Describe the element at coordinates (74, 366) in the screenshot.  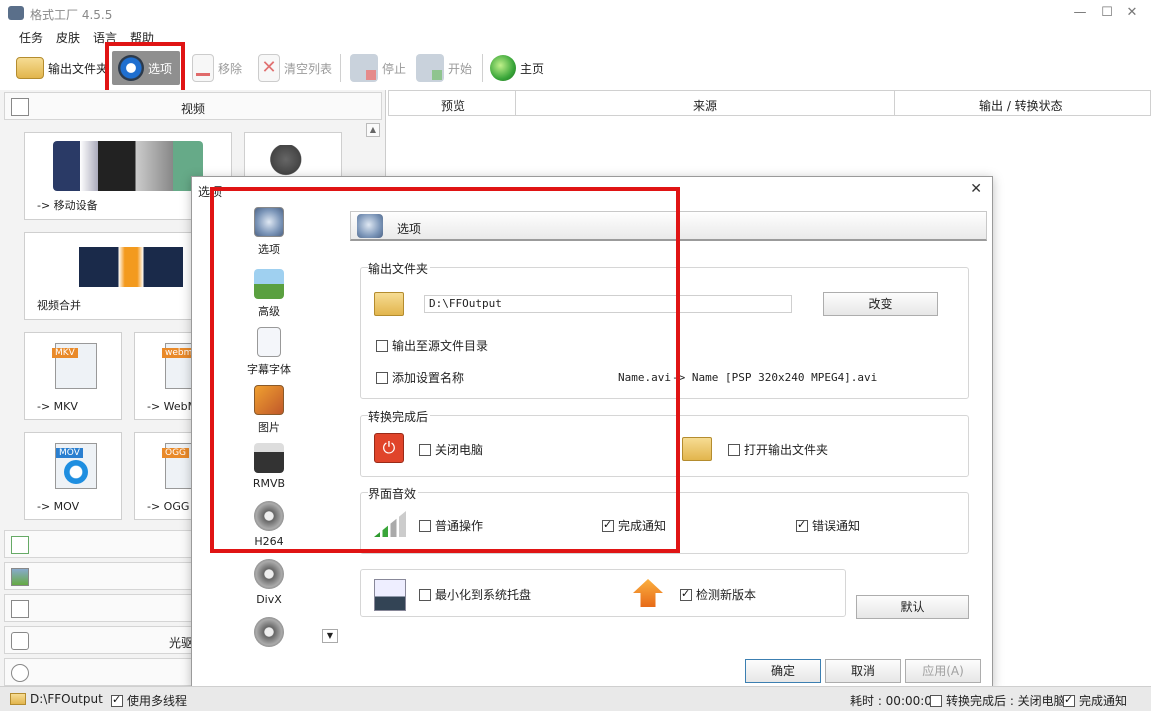
I see `mkv-file-icon: MKV` at that location.